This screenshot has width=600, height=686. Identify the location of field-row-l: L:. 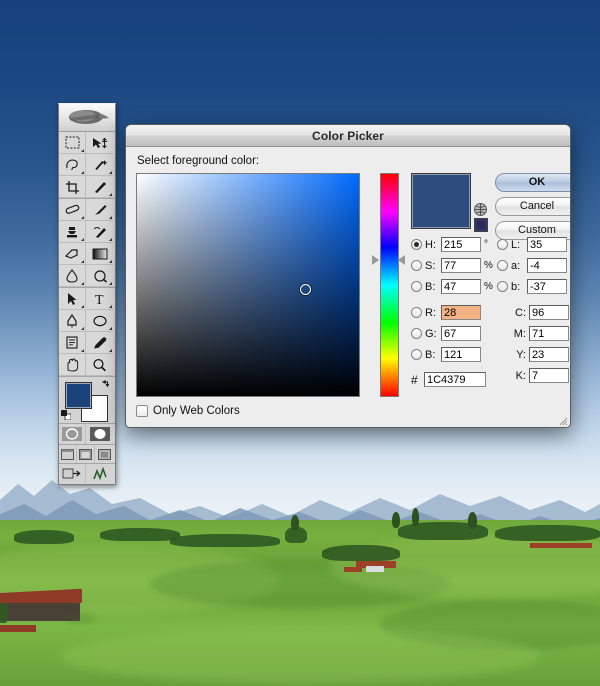
(533, 244).